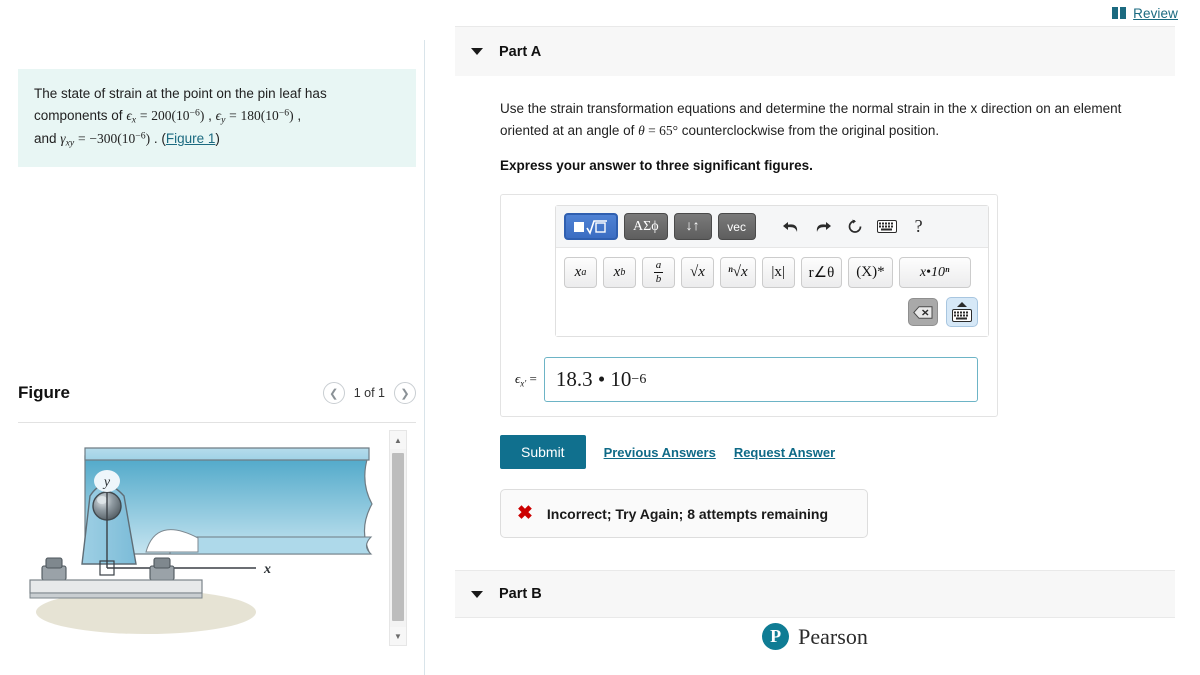 The height and width of the screenshot is (675, 1200). Describe the element at coordinates (201, 540) in the screenshot. I see `pin-leaf-figure: y x` at that location.